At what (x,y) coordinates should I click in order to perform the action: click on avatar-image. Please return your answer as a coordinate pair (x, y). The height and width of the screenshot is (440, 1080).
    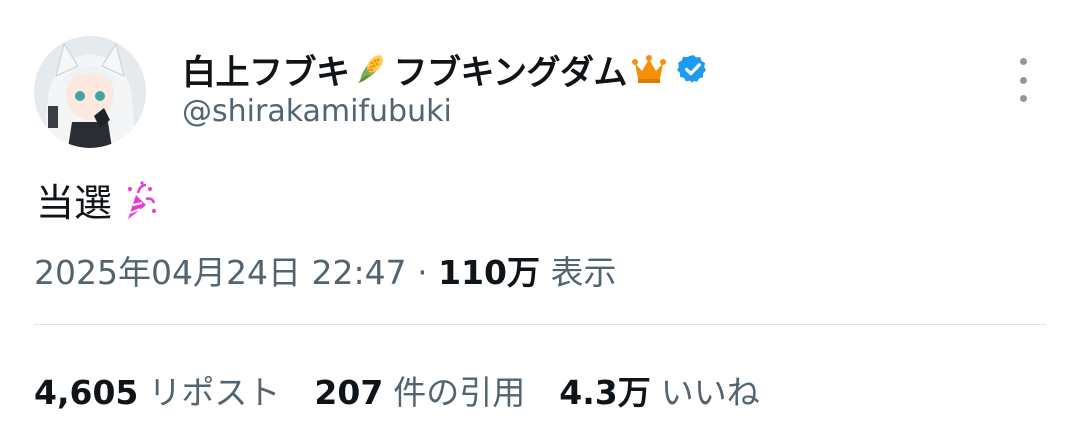
    Looking at the image, I should click on (90, 92).